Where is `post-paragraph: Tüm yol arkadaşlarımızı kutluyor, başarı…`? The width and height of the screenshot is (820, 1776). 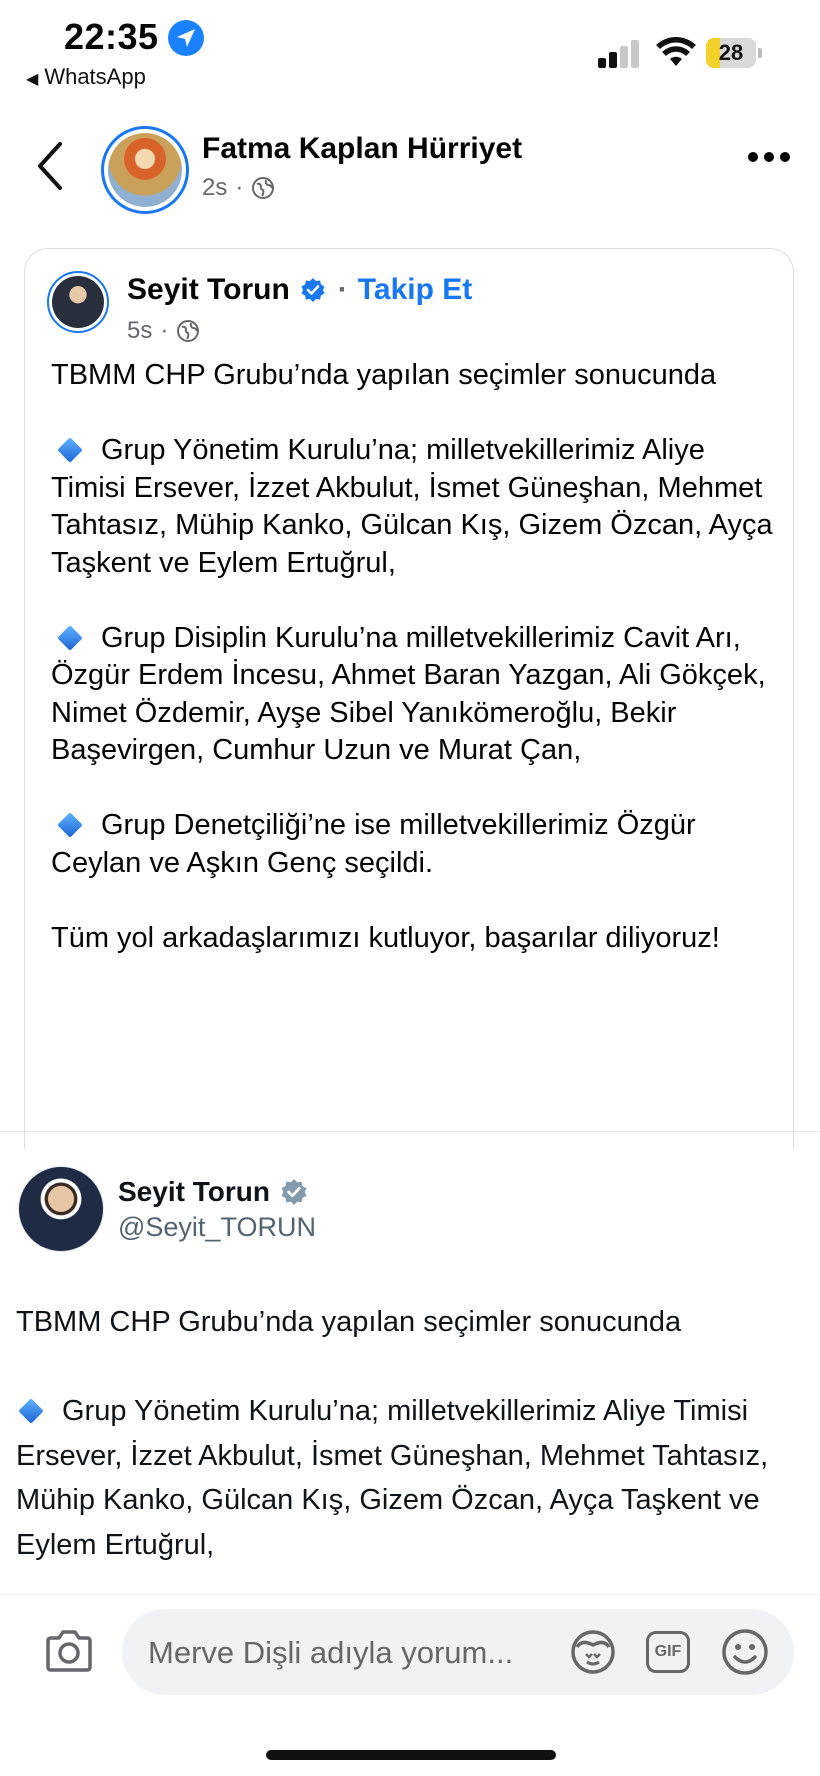 post-paragraph: Tüm yol arkadaşlarımızı kutluyor, başarı… is located at coordinates (385, 937).